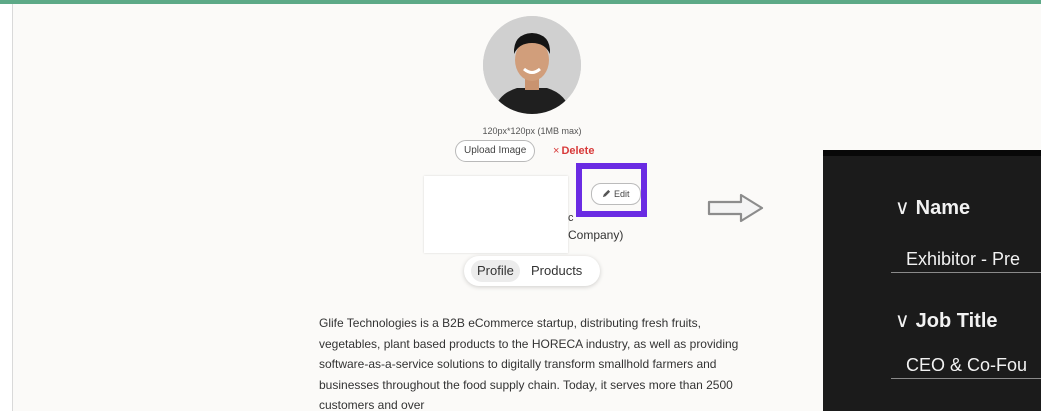 The width and height of the screenshot is (1041, 416). Describe the element at coordinates (556, 271) in the screenshot. I see `tab-products: Products` at that location.